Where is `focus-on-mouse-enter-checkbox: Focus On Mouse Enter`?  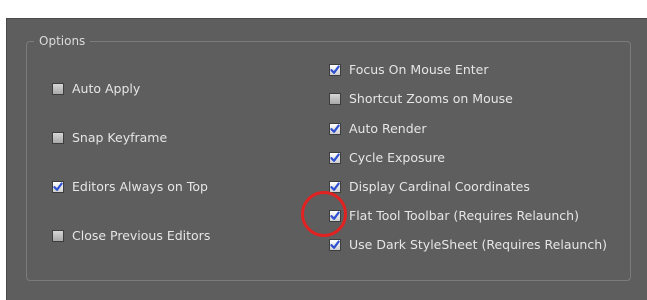 focus-on-mouse-enter-checkbox: Focus On Mouse Enter is located at coordinates (409, 70).